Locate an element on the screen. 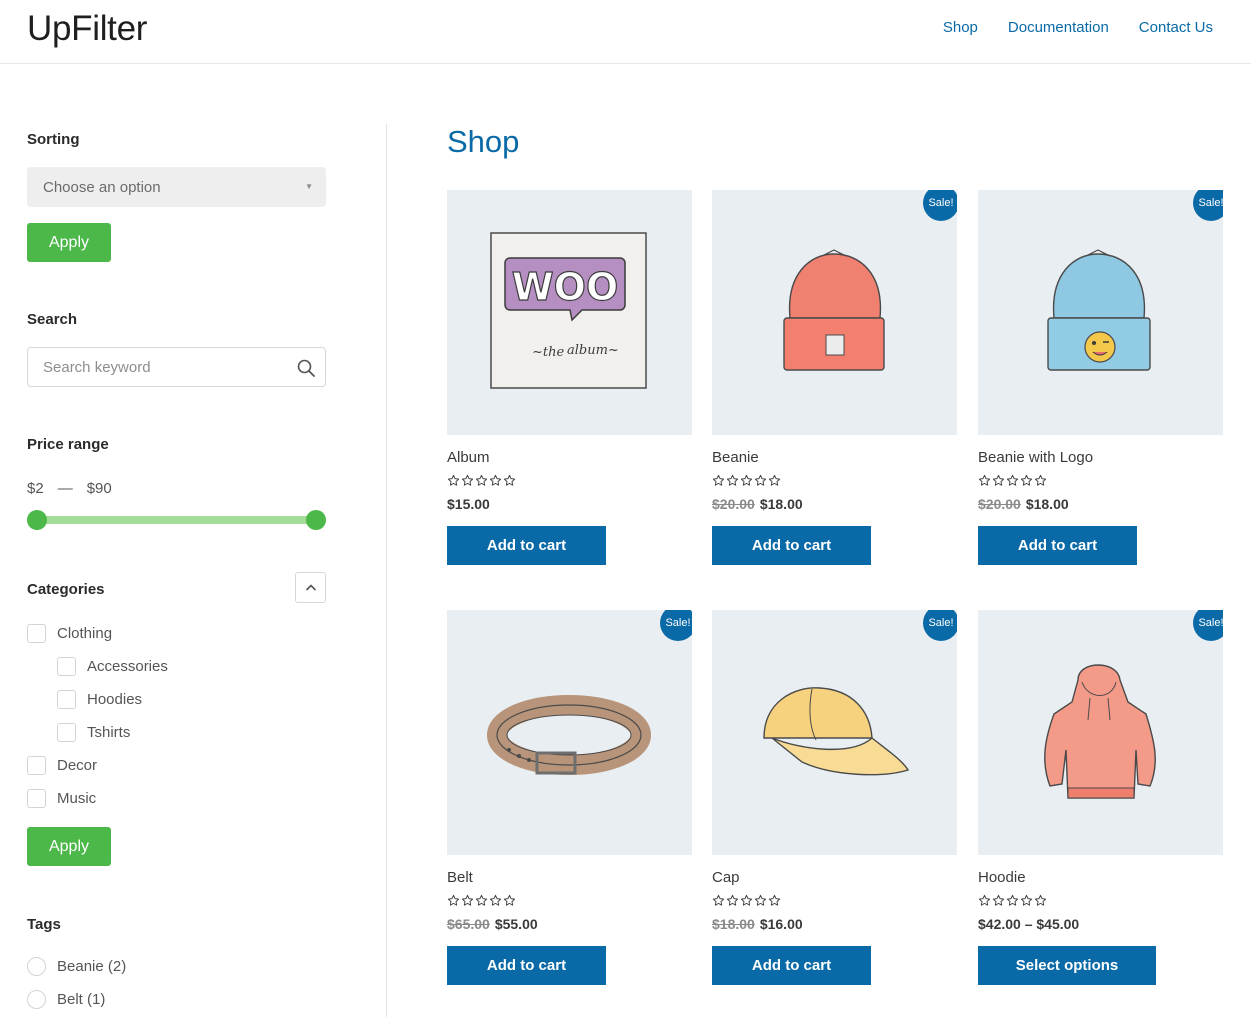  category-item-music: Music is located at coordinates (61, 798).